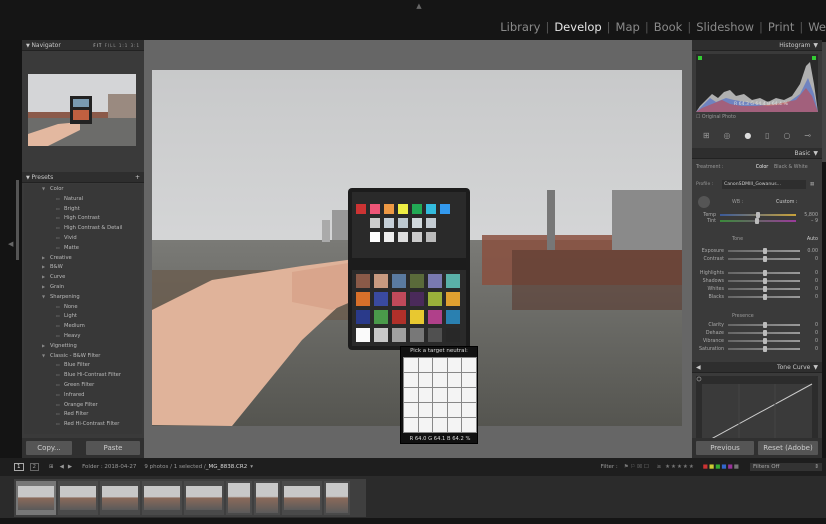 The image size is (826, 524). Describe the element at coordinates (82, 110) in the screenshot. I see `navigator-preview` at that location.